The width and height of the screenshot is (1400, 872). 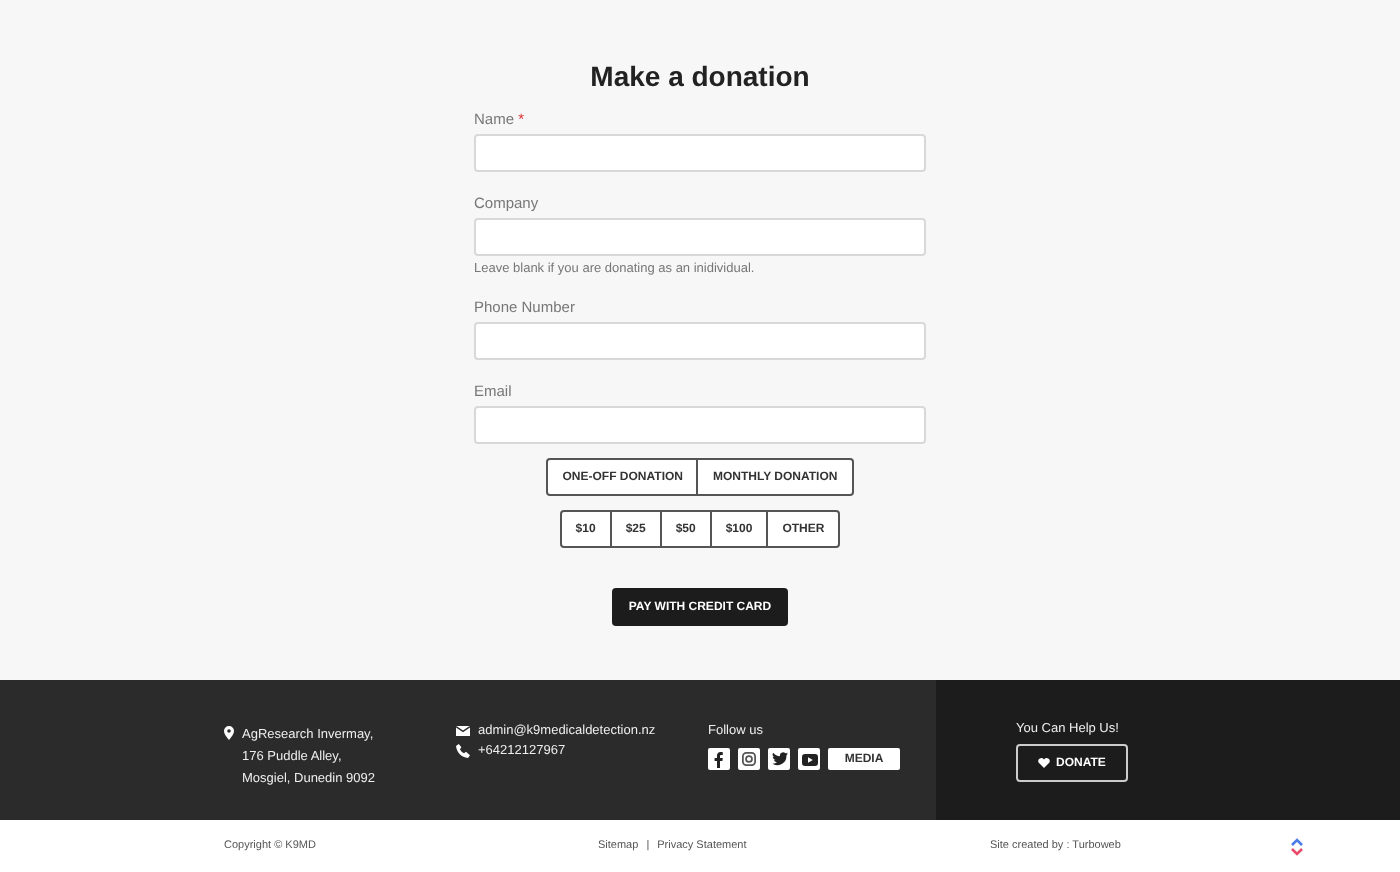 I want to click on instagram-icon, so click(x=749, y=759).